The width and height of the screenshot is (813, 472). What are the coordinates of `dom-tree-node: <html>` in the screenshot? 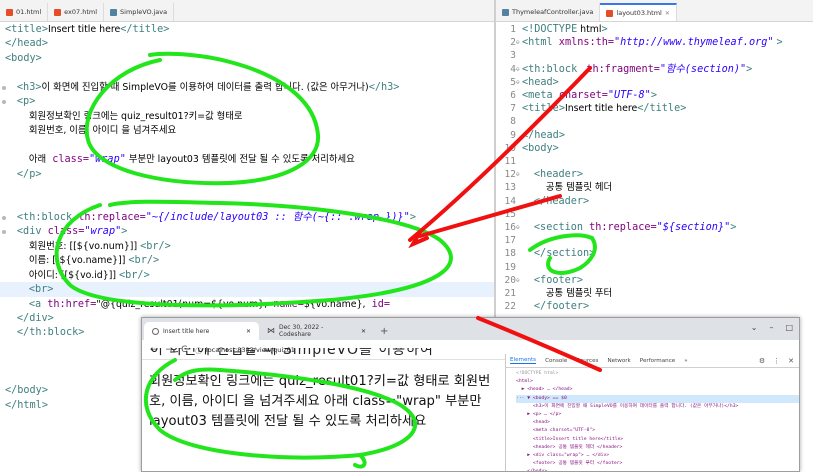 It's located at (657, 382).